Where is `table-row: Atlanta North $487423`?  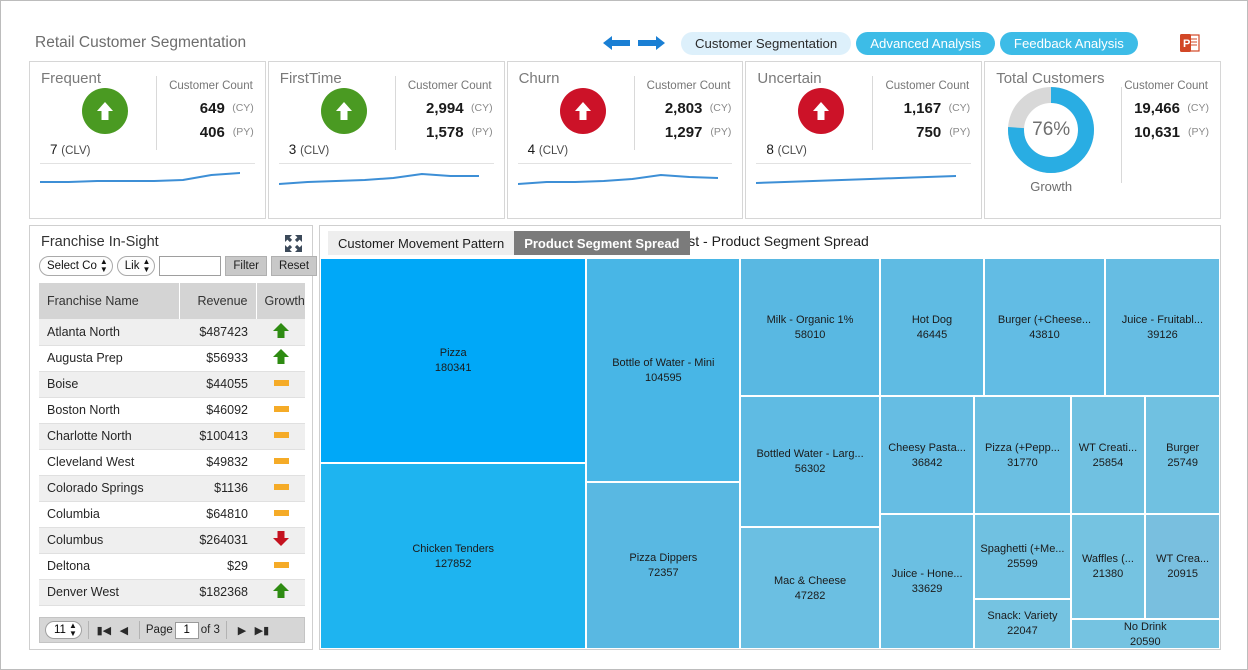
table-row: Atlanta North $487423 is located at coordinates (172, 332).